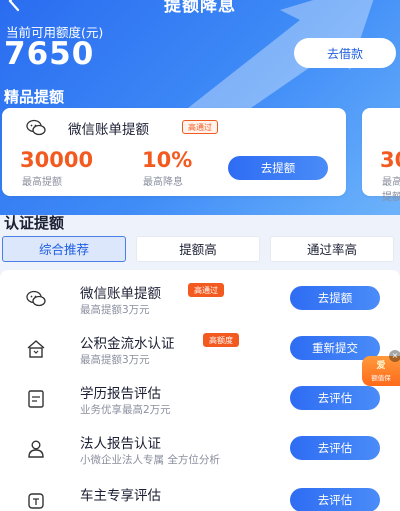 The width and height of the screenshot is (400, 511). What do you see at coordinates (381, 378) in the screenshot?
I see `promo-badge-label: 额值保` at bounding box center [381, 378].